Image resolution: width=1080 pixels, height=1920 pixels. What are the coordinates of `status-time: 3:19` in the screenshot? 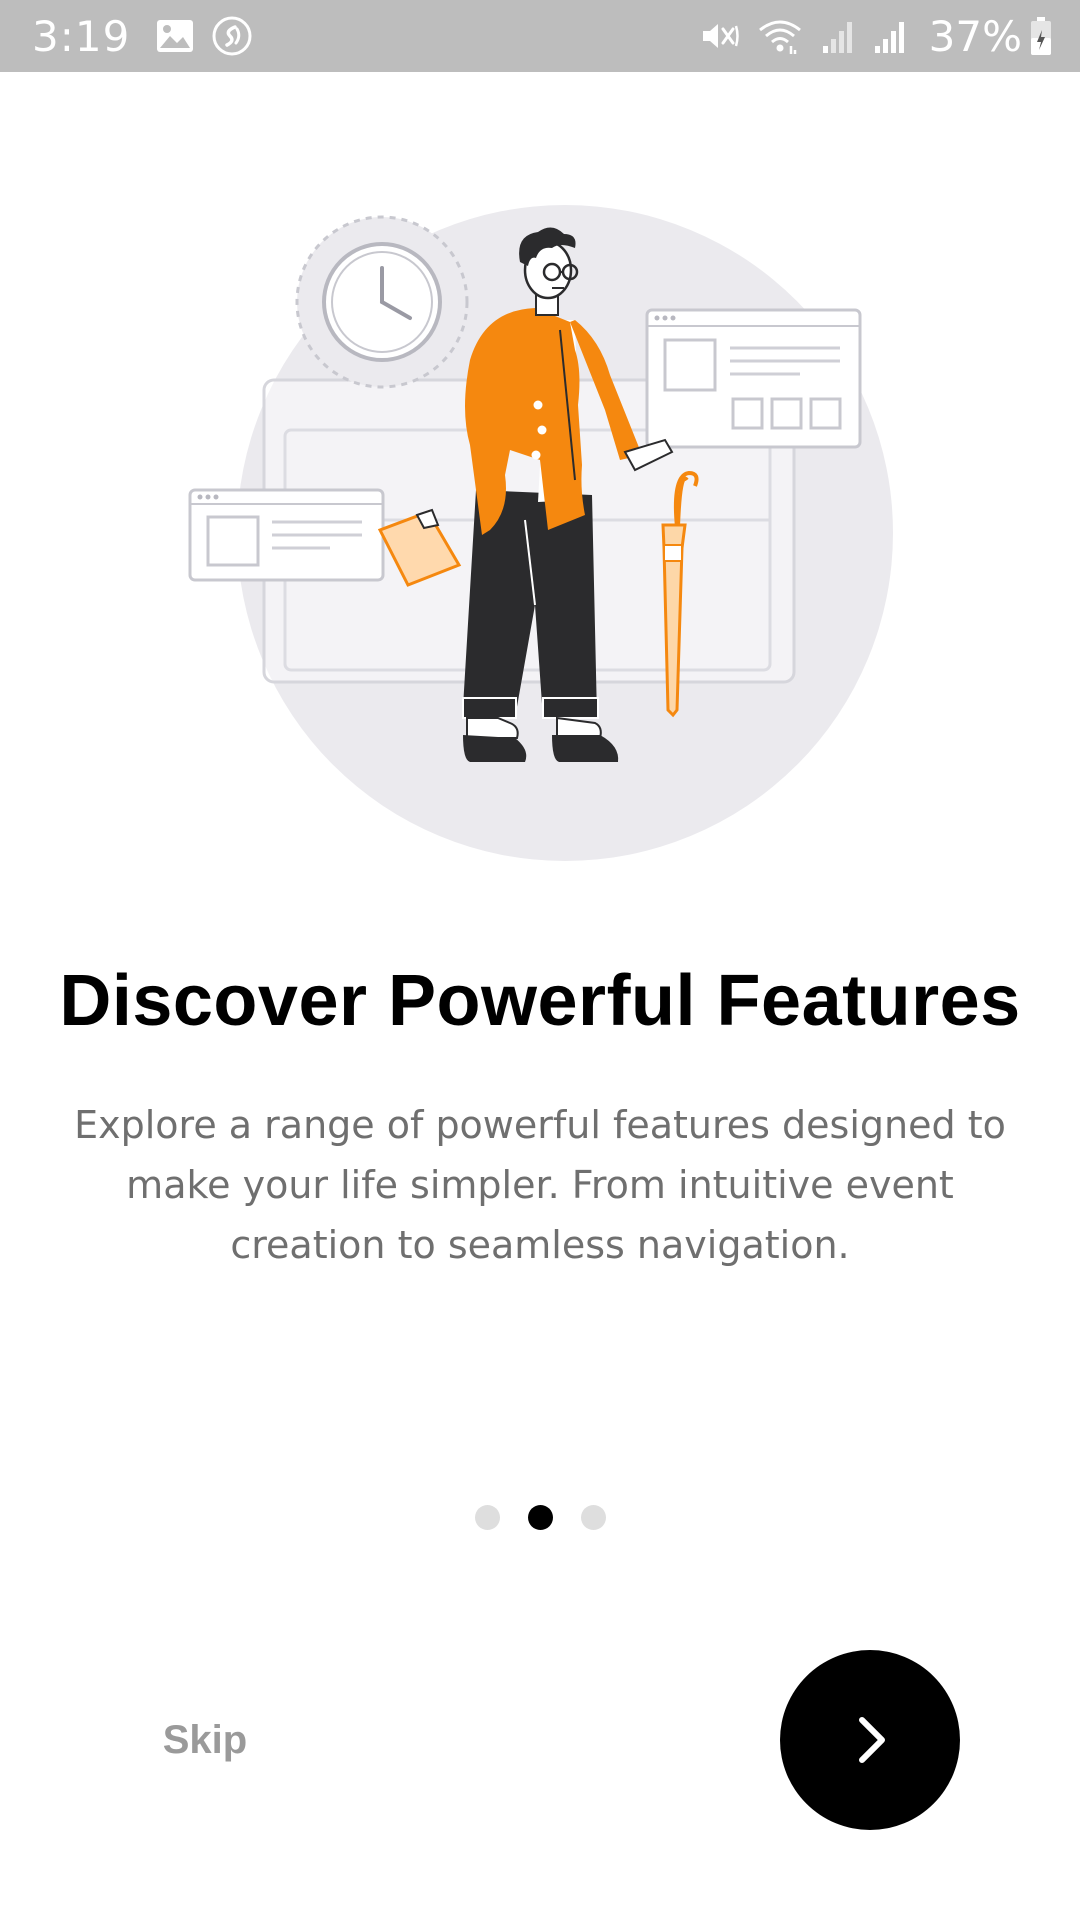 It's located at (81, 36).